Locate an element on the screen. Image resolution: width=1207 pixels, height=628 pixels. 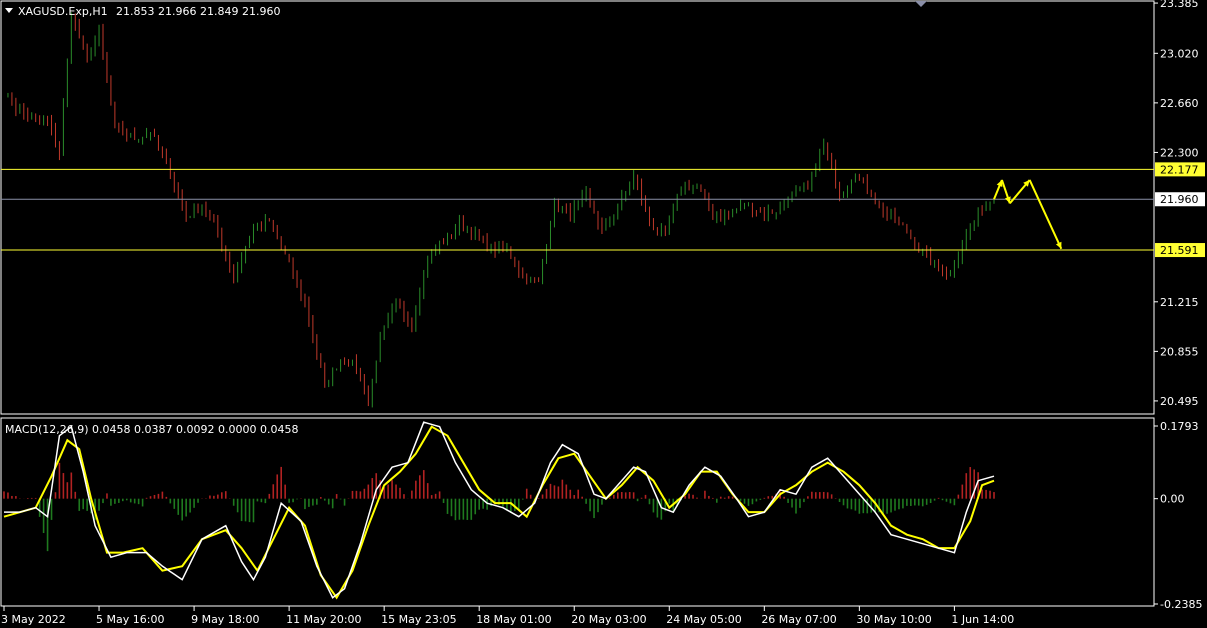
time-tick-label: 11 May 20:00 is located at coordinates (323, 619).